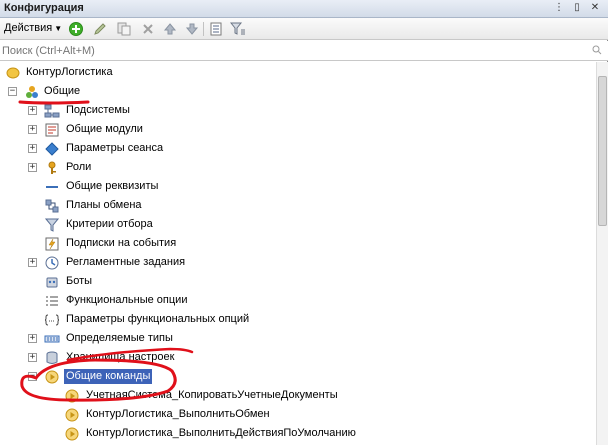  Describe the element at coordinates (203, 29) in the screenshot. I see `toolbar-separator` at that location.